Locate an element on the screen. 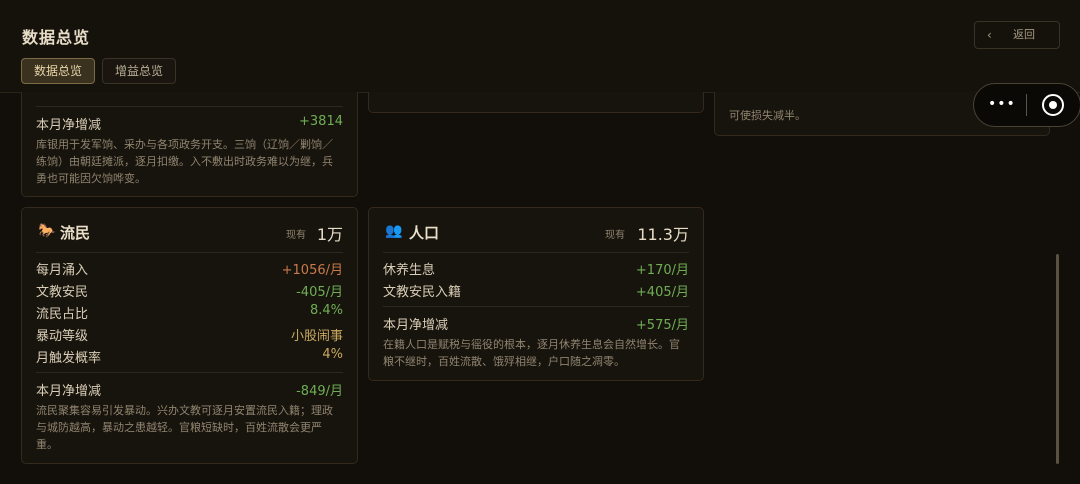  tab-bonus-overview: 增益总览 is located at coordinates (139, 71).